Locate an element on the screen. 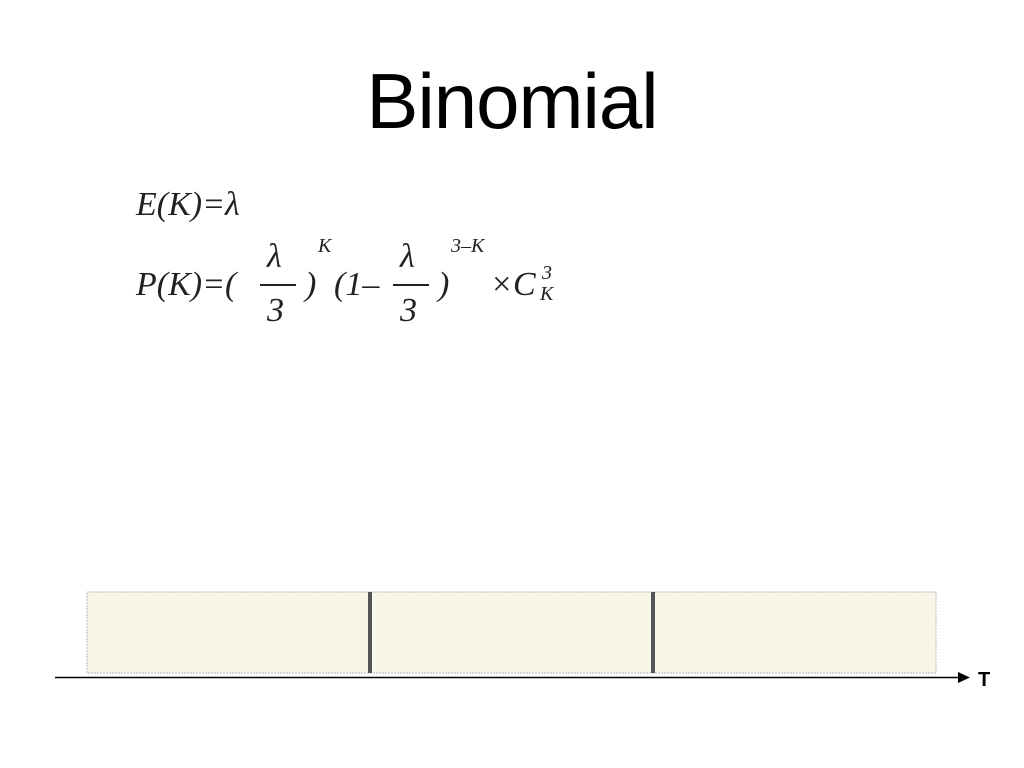 The width and height of the screenshot is (1024, 768). timeline-segments-box is located at coordinates (511, 632).